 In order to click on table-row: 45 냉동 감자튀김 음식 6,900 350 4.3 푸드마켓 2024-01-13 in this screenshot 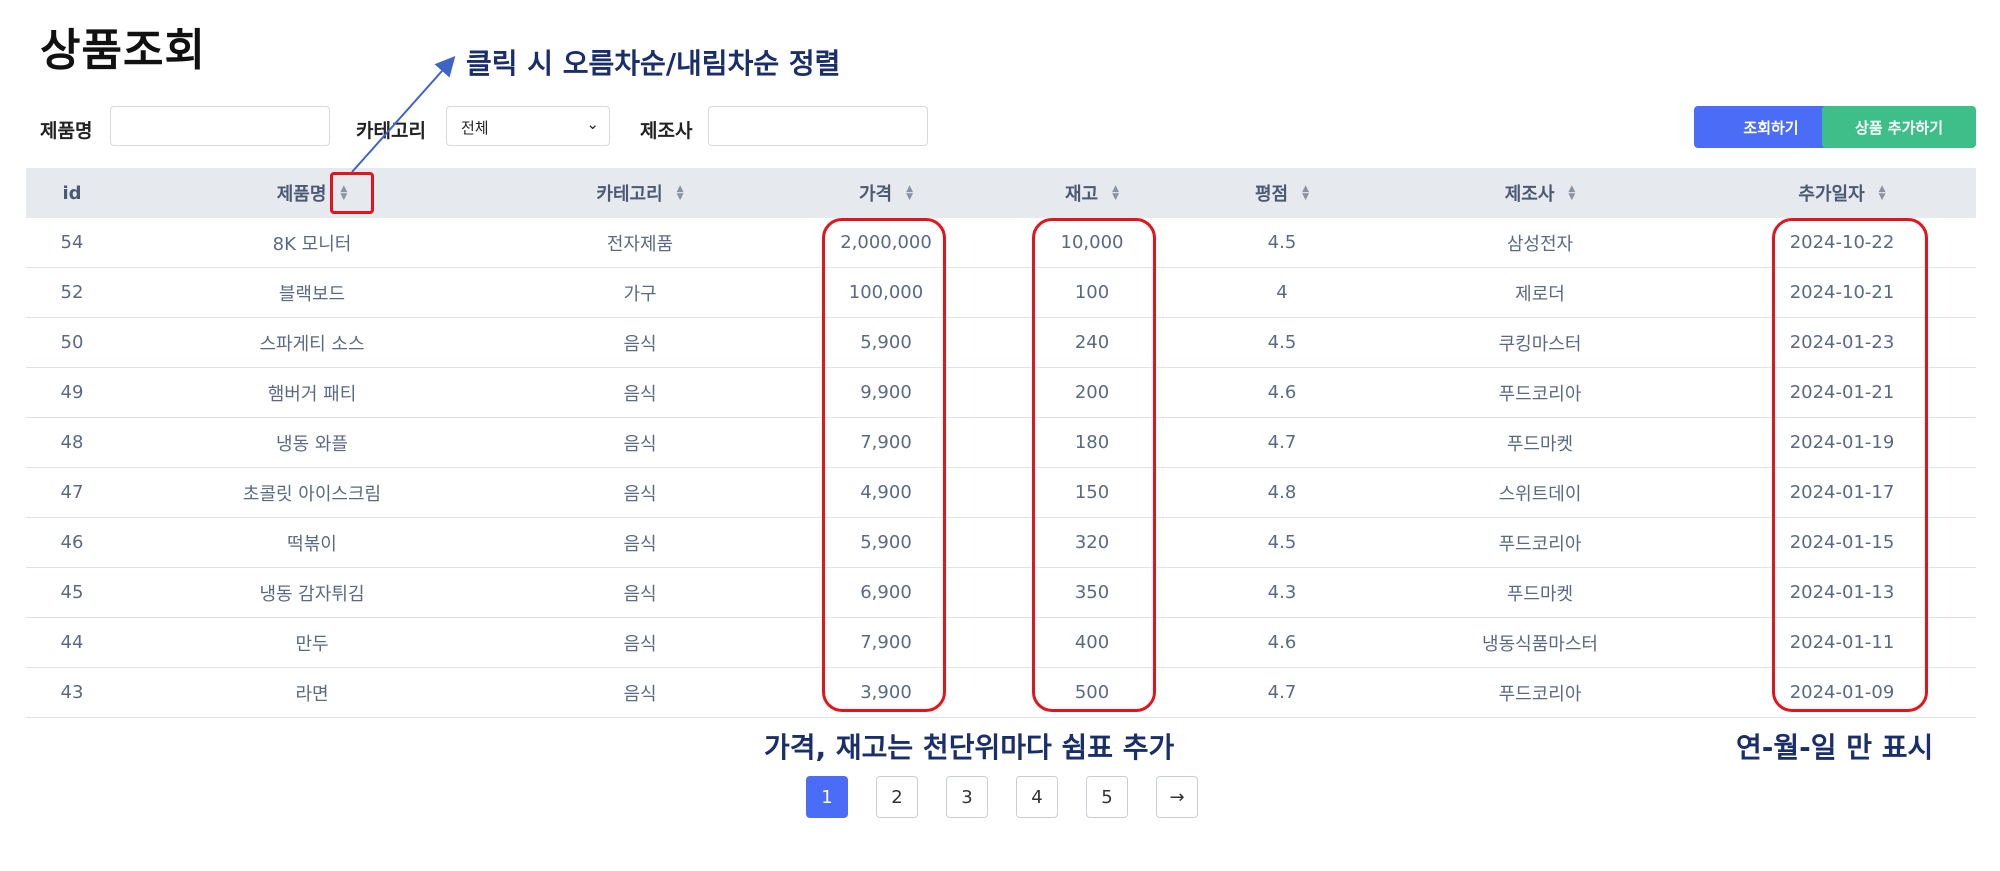, I will do `click(1001, 593)`.